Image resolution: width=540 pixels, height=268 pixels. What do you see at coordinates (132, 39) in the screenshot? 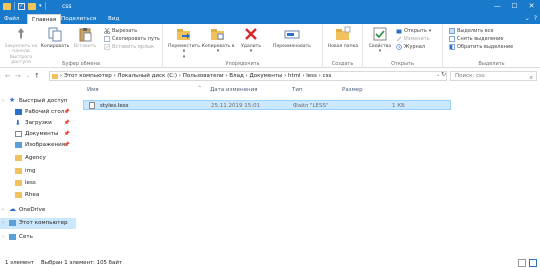
I see `copy-path-button: Скопировать путь` at bounding box center [132, 39].